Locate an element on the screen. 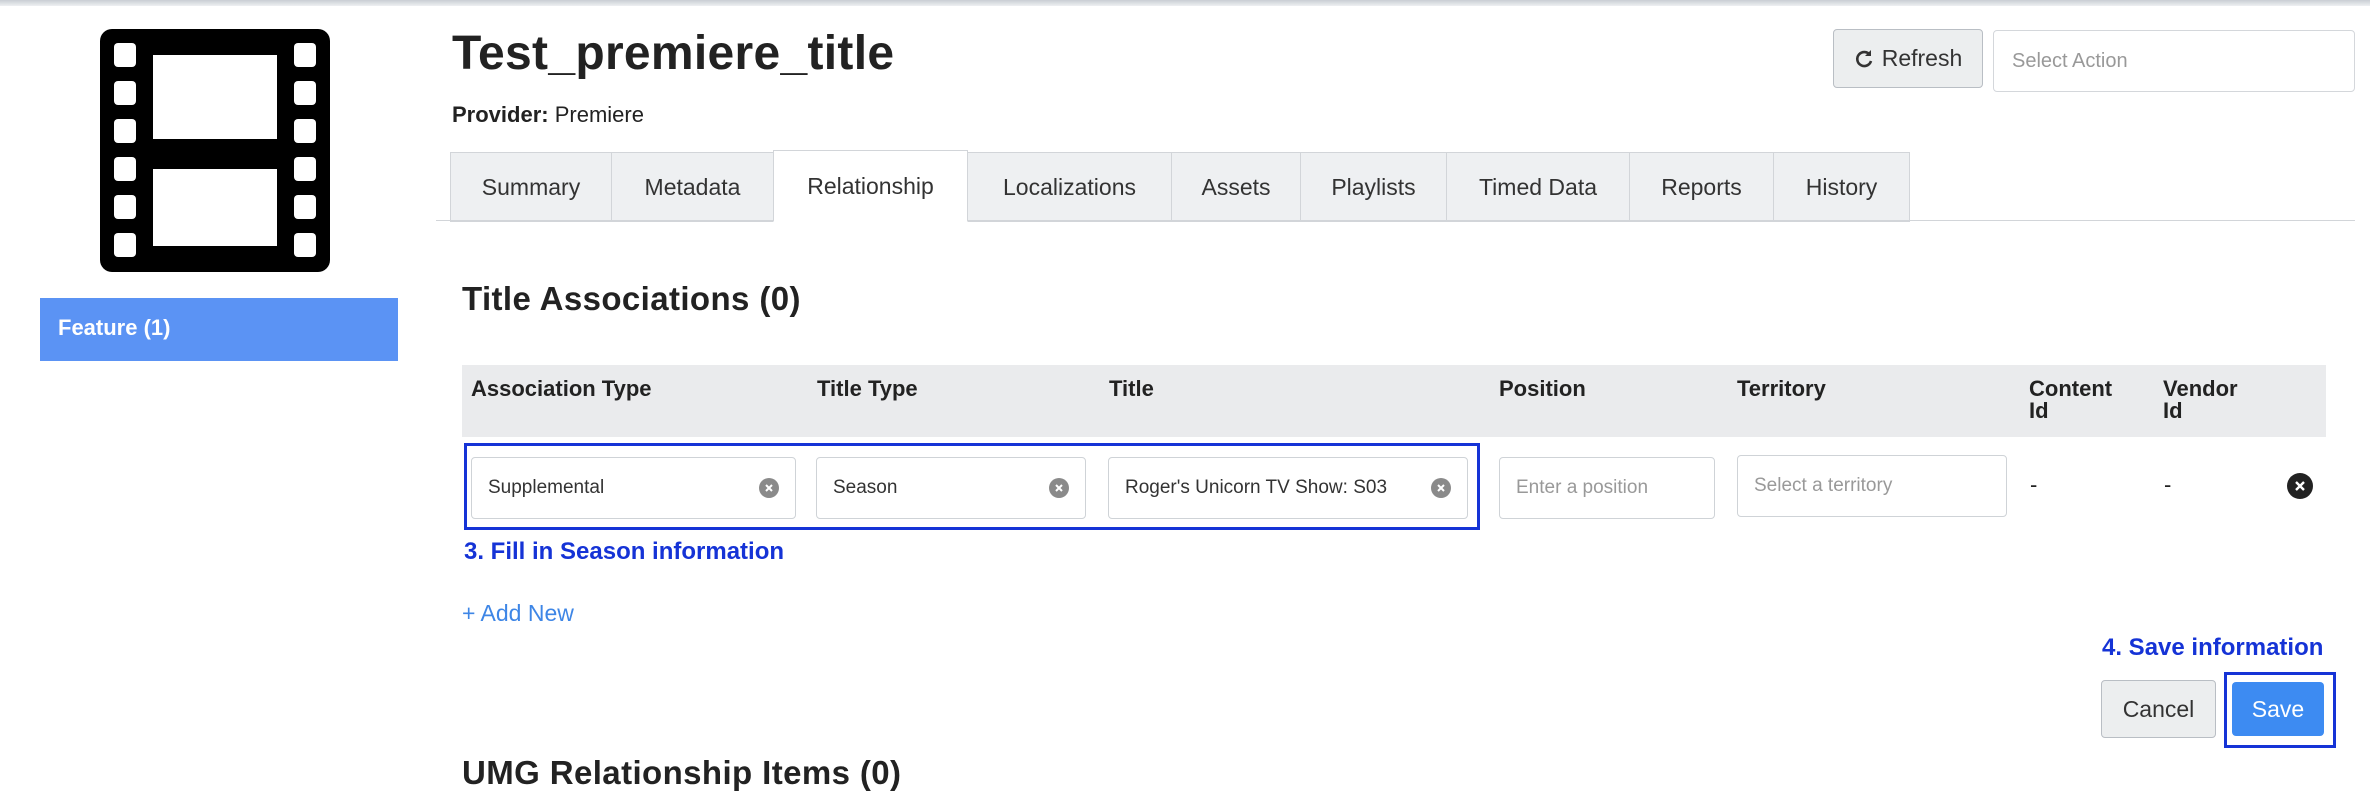  position-input: Enter a position is located at coordinates (1607, 488).